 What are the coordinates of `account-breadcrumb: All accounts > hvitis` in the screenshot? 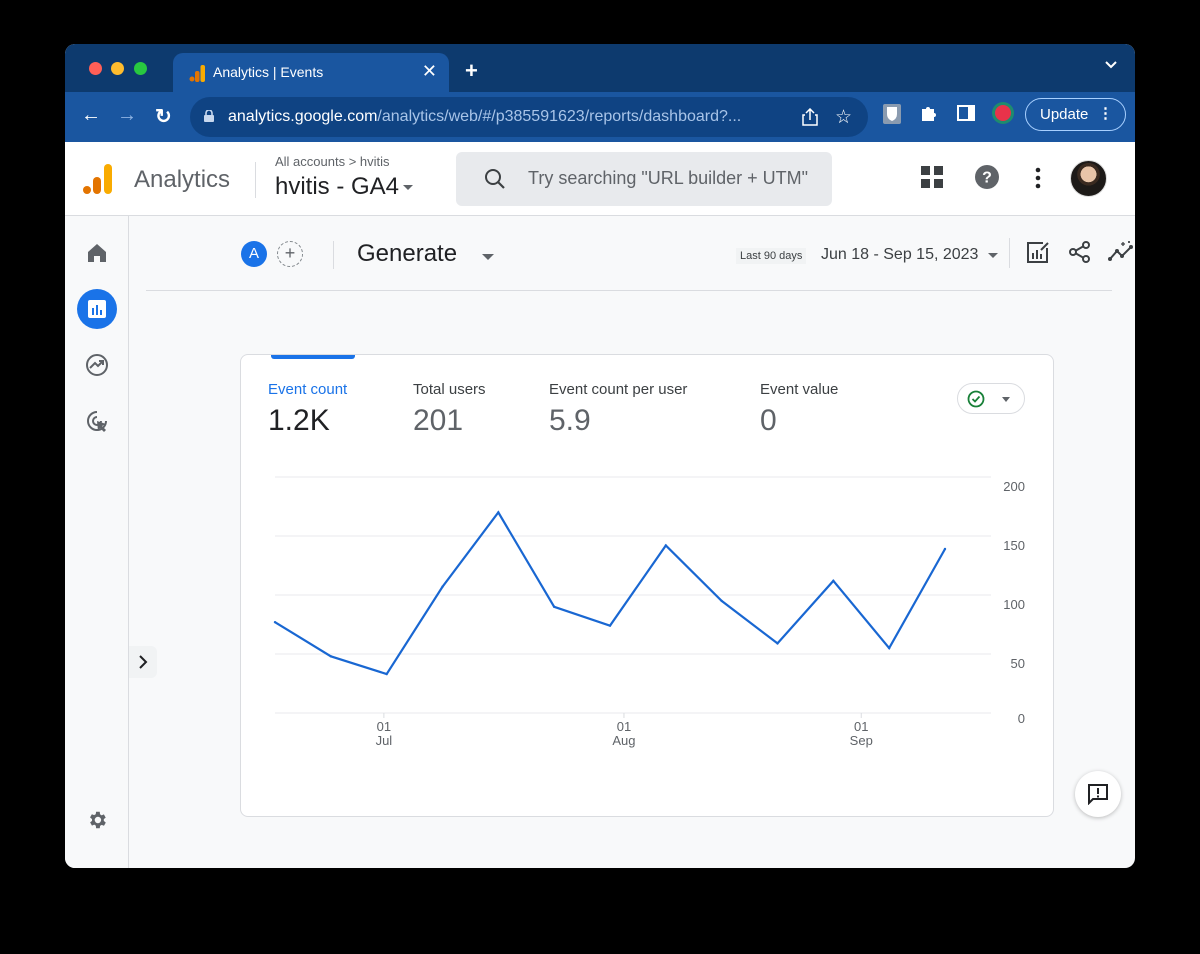 It's located at (332, 161).